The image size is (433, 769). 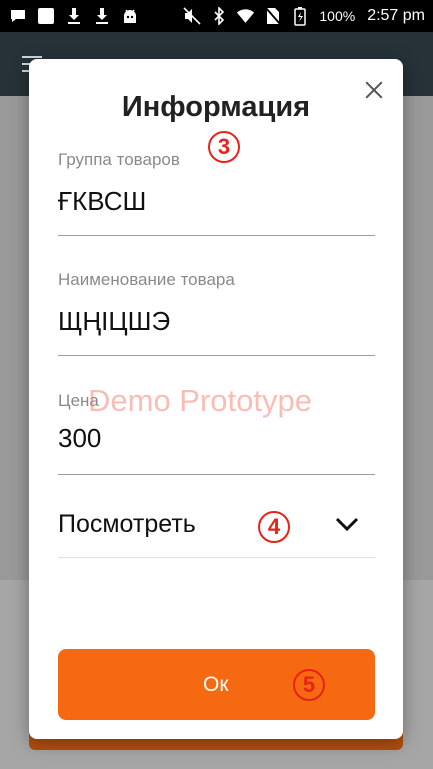 I want to click on dialog-title: Информация, so click(x=216, y=107).